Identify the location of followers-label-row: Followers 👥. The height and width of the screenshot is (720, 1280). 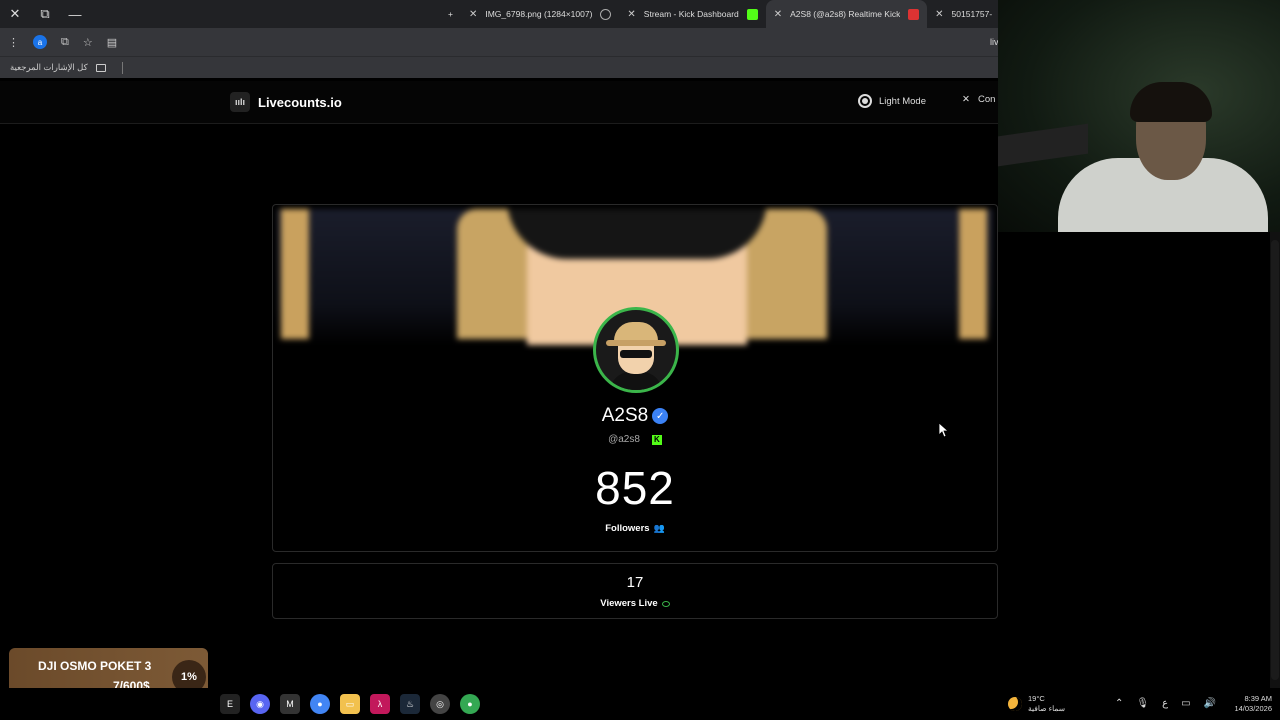
(635, 528).